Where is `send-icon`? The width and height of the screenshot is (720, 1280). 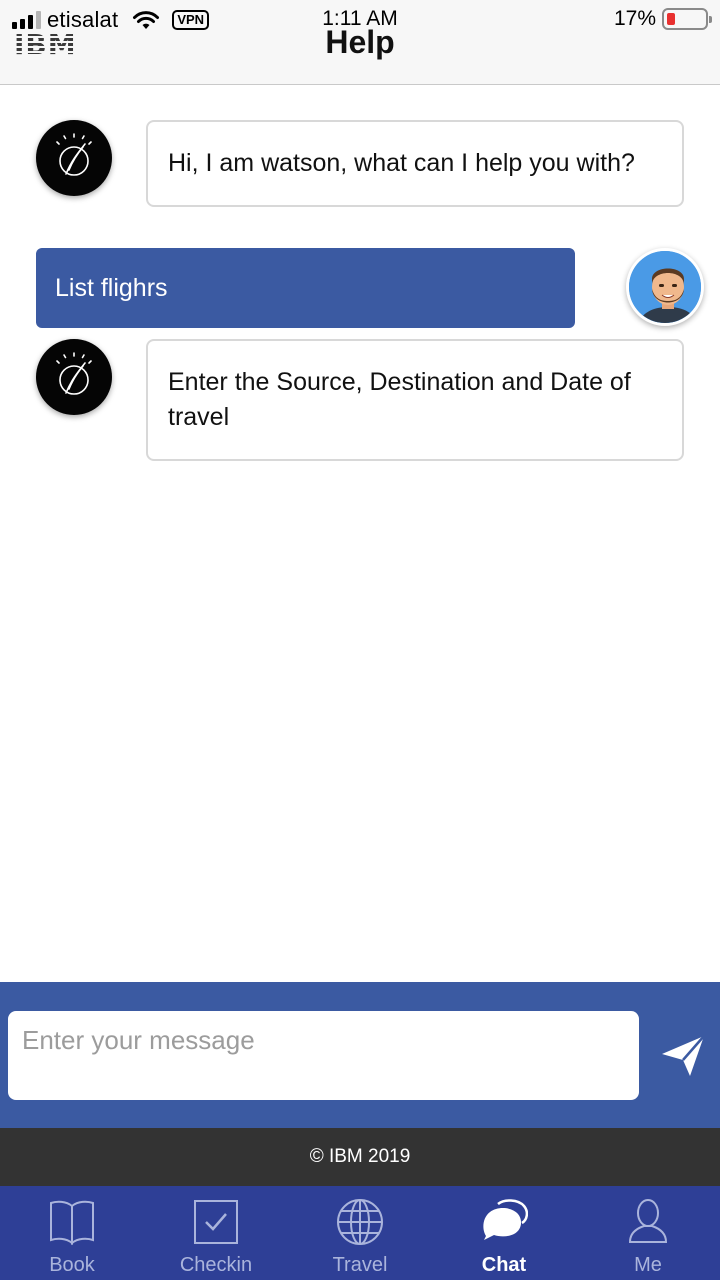 send-icon is located at coordinates (683, 1056).